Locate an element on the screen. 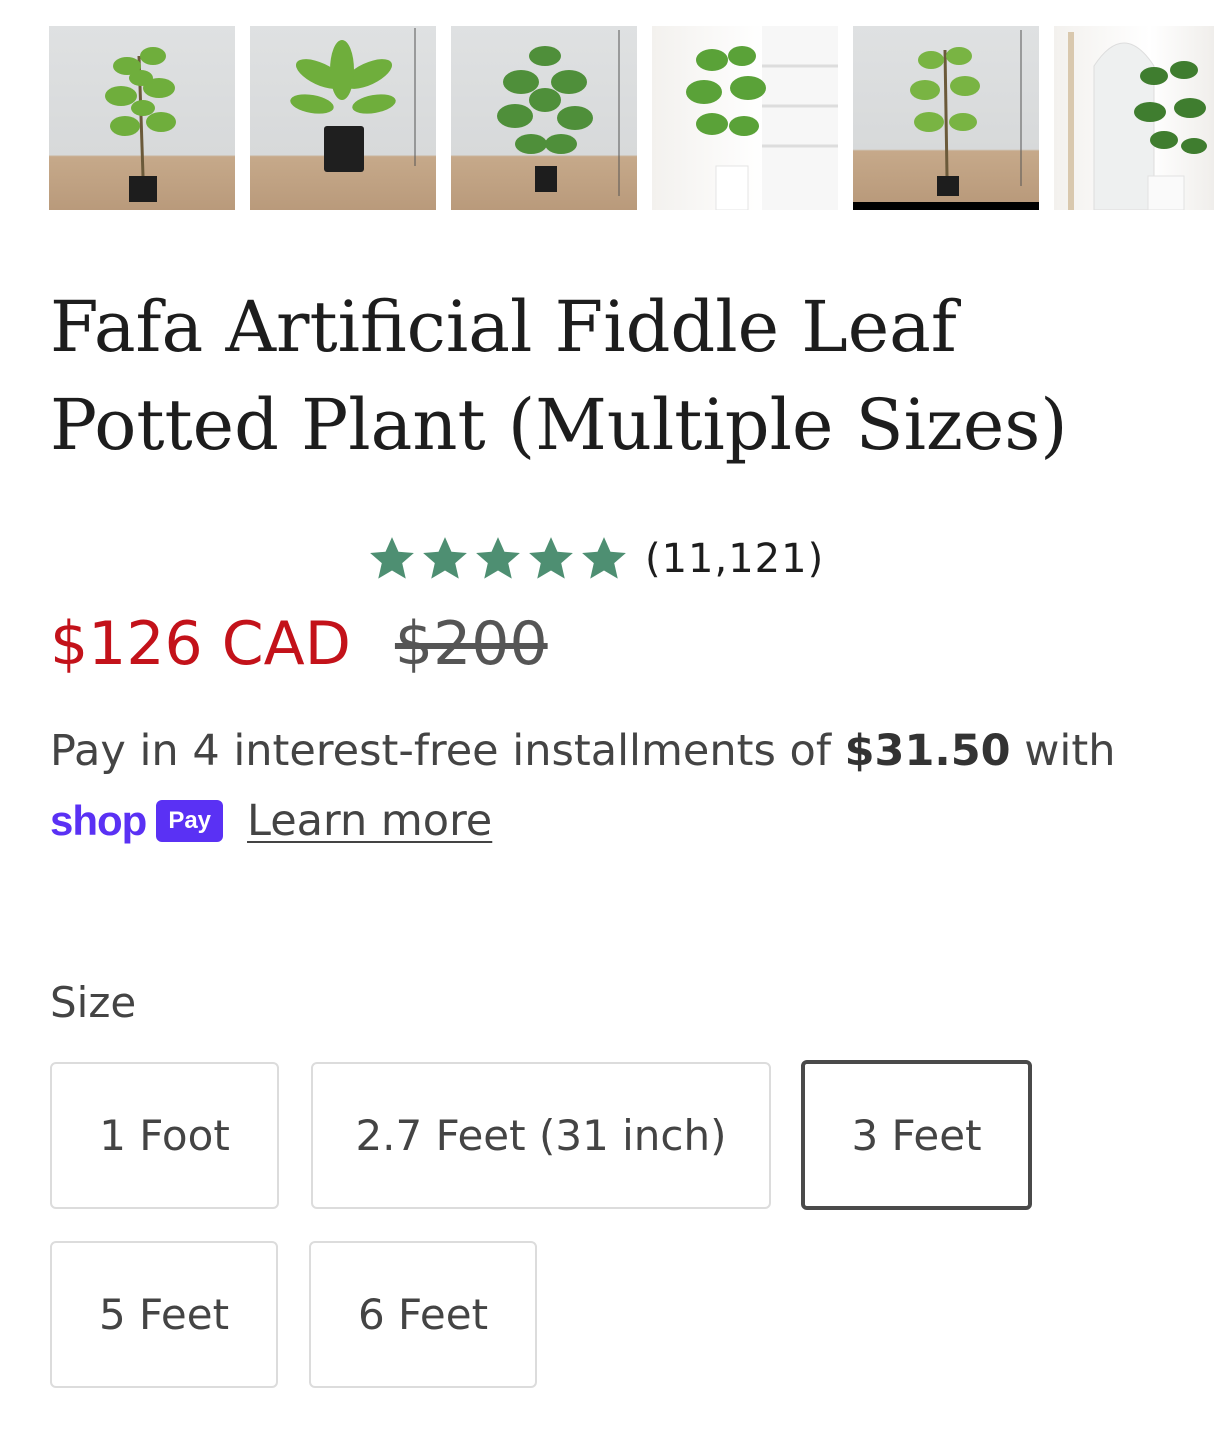 This screenshot has height=1440, width=1214. size-option-3-feet: 3 Feet is located at coordinates (916, 1135).